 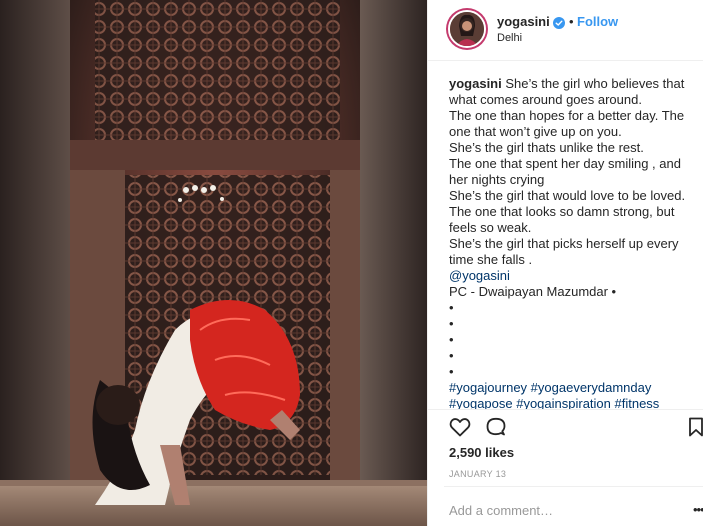 I want to click on comment-icon, so click(x=496, y=429).